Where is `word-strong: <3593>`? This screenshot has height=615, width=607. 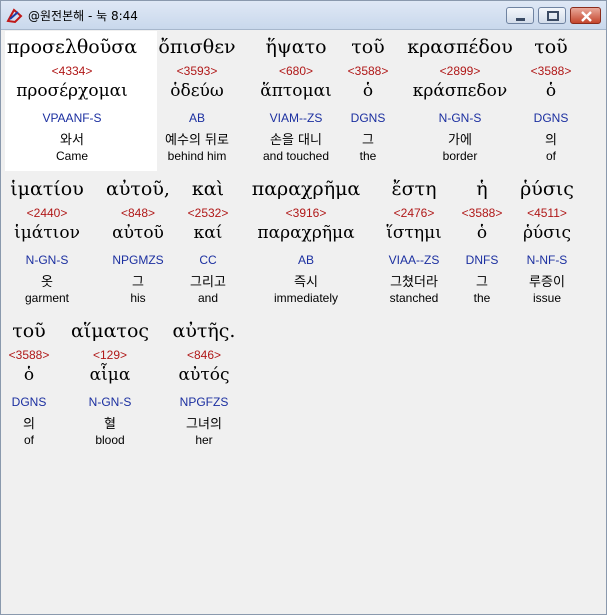 word-strong: <3593> is located at coordinates (197, 71).